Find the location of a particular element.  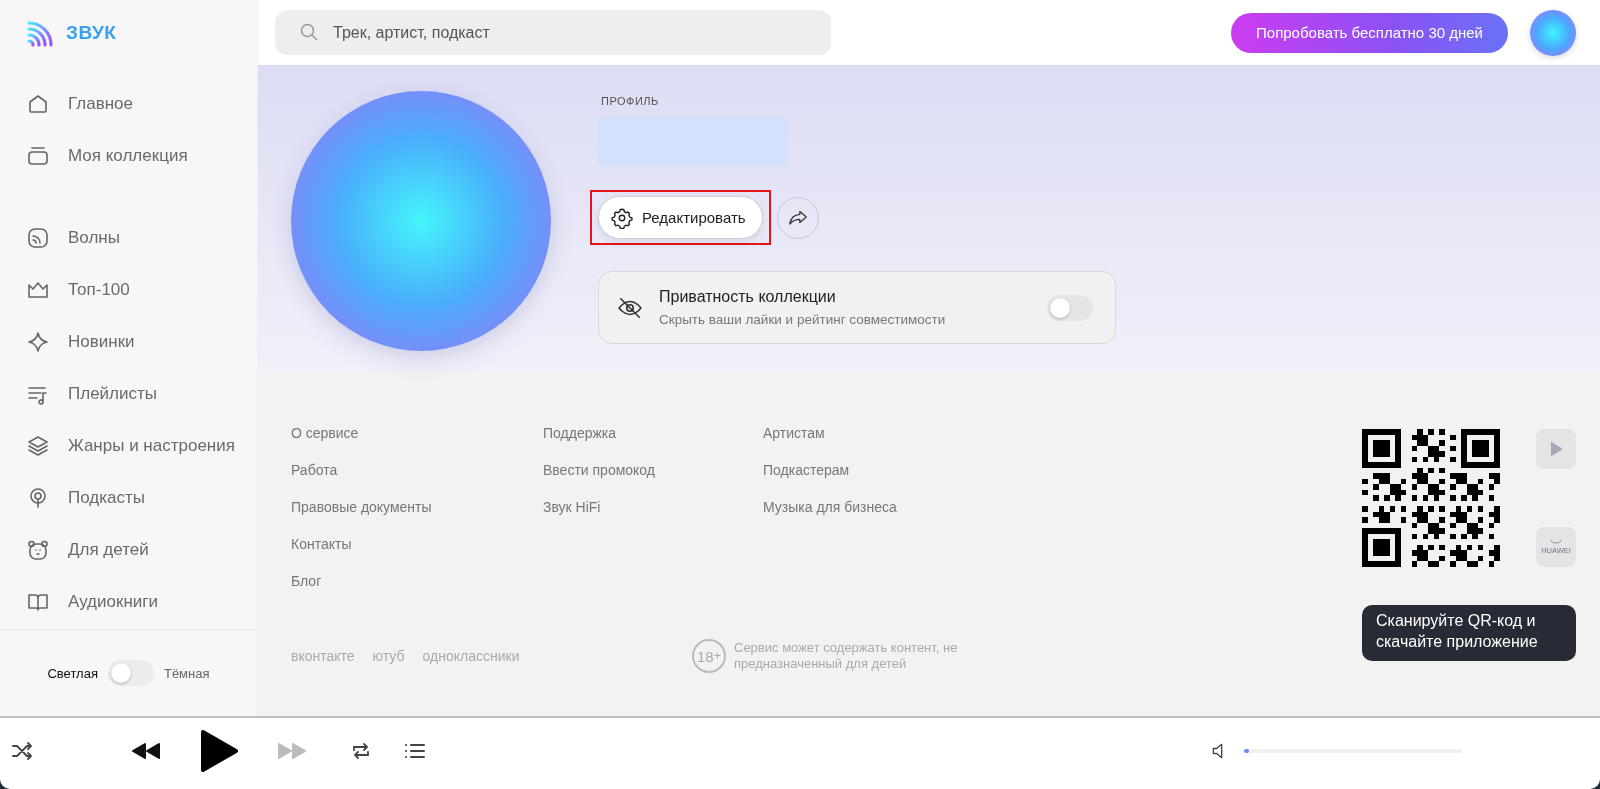

footer-link: Ввести промокод is located at coordinates (653, 470).